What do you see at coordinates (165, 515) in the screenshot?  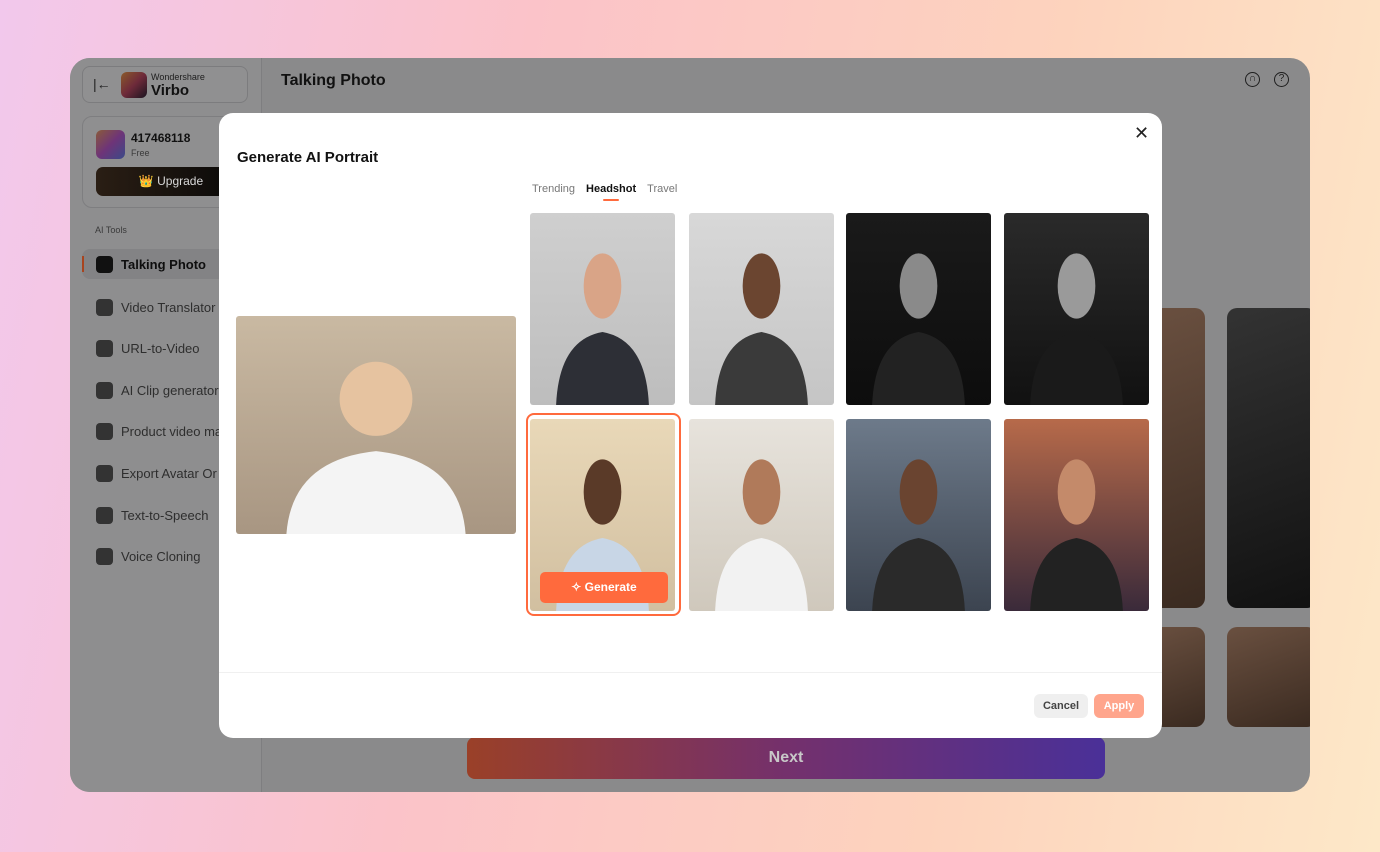 I see `label: Text-to-Speech` at bounding box center [165, 515].